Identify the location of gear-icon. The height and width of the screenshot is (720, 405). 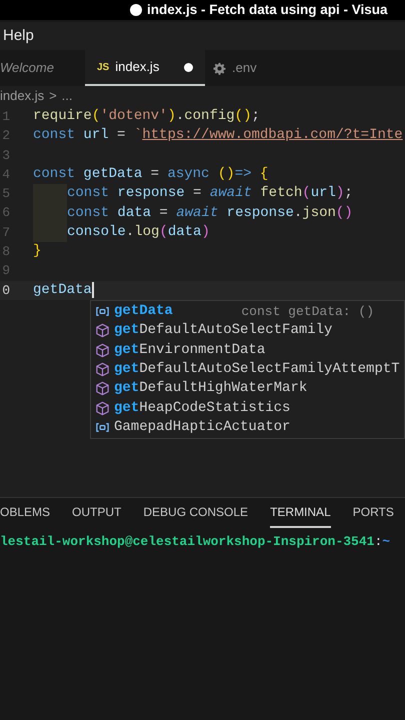
(219, 68).